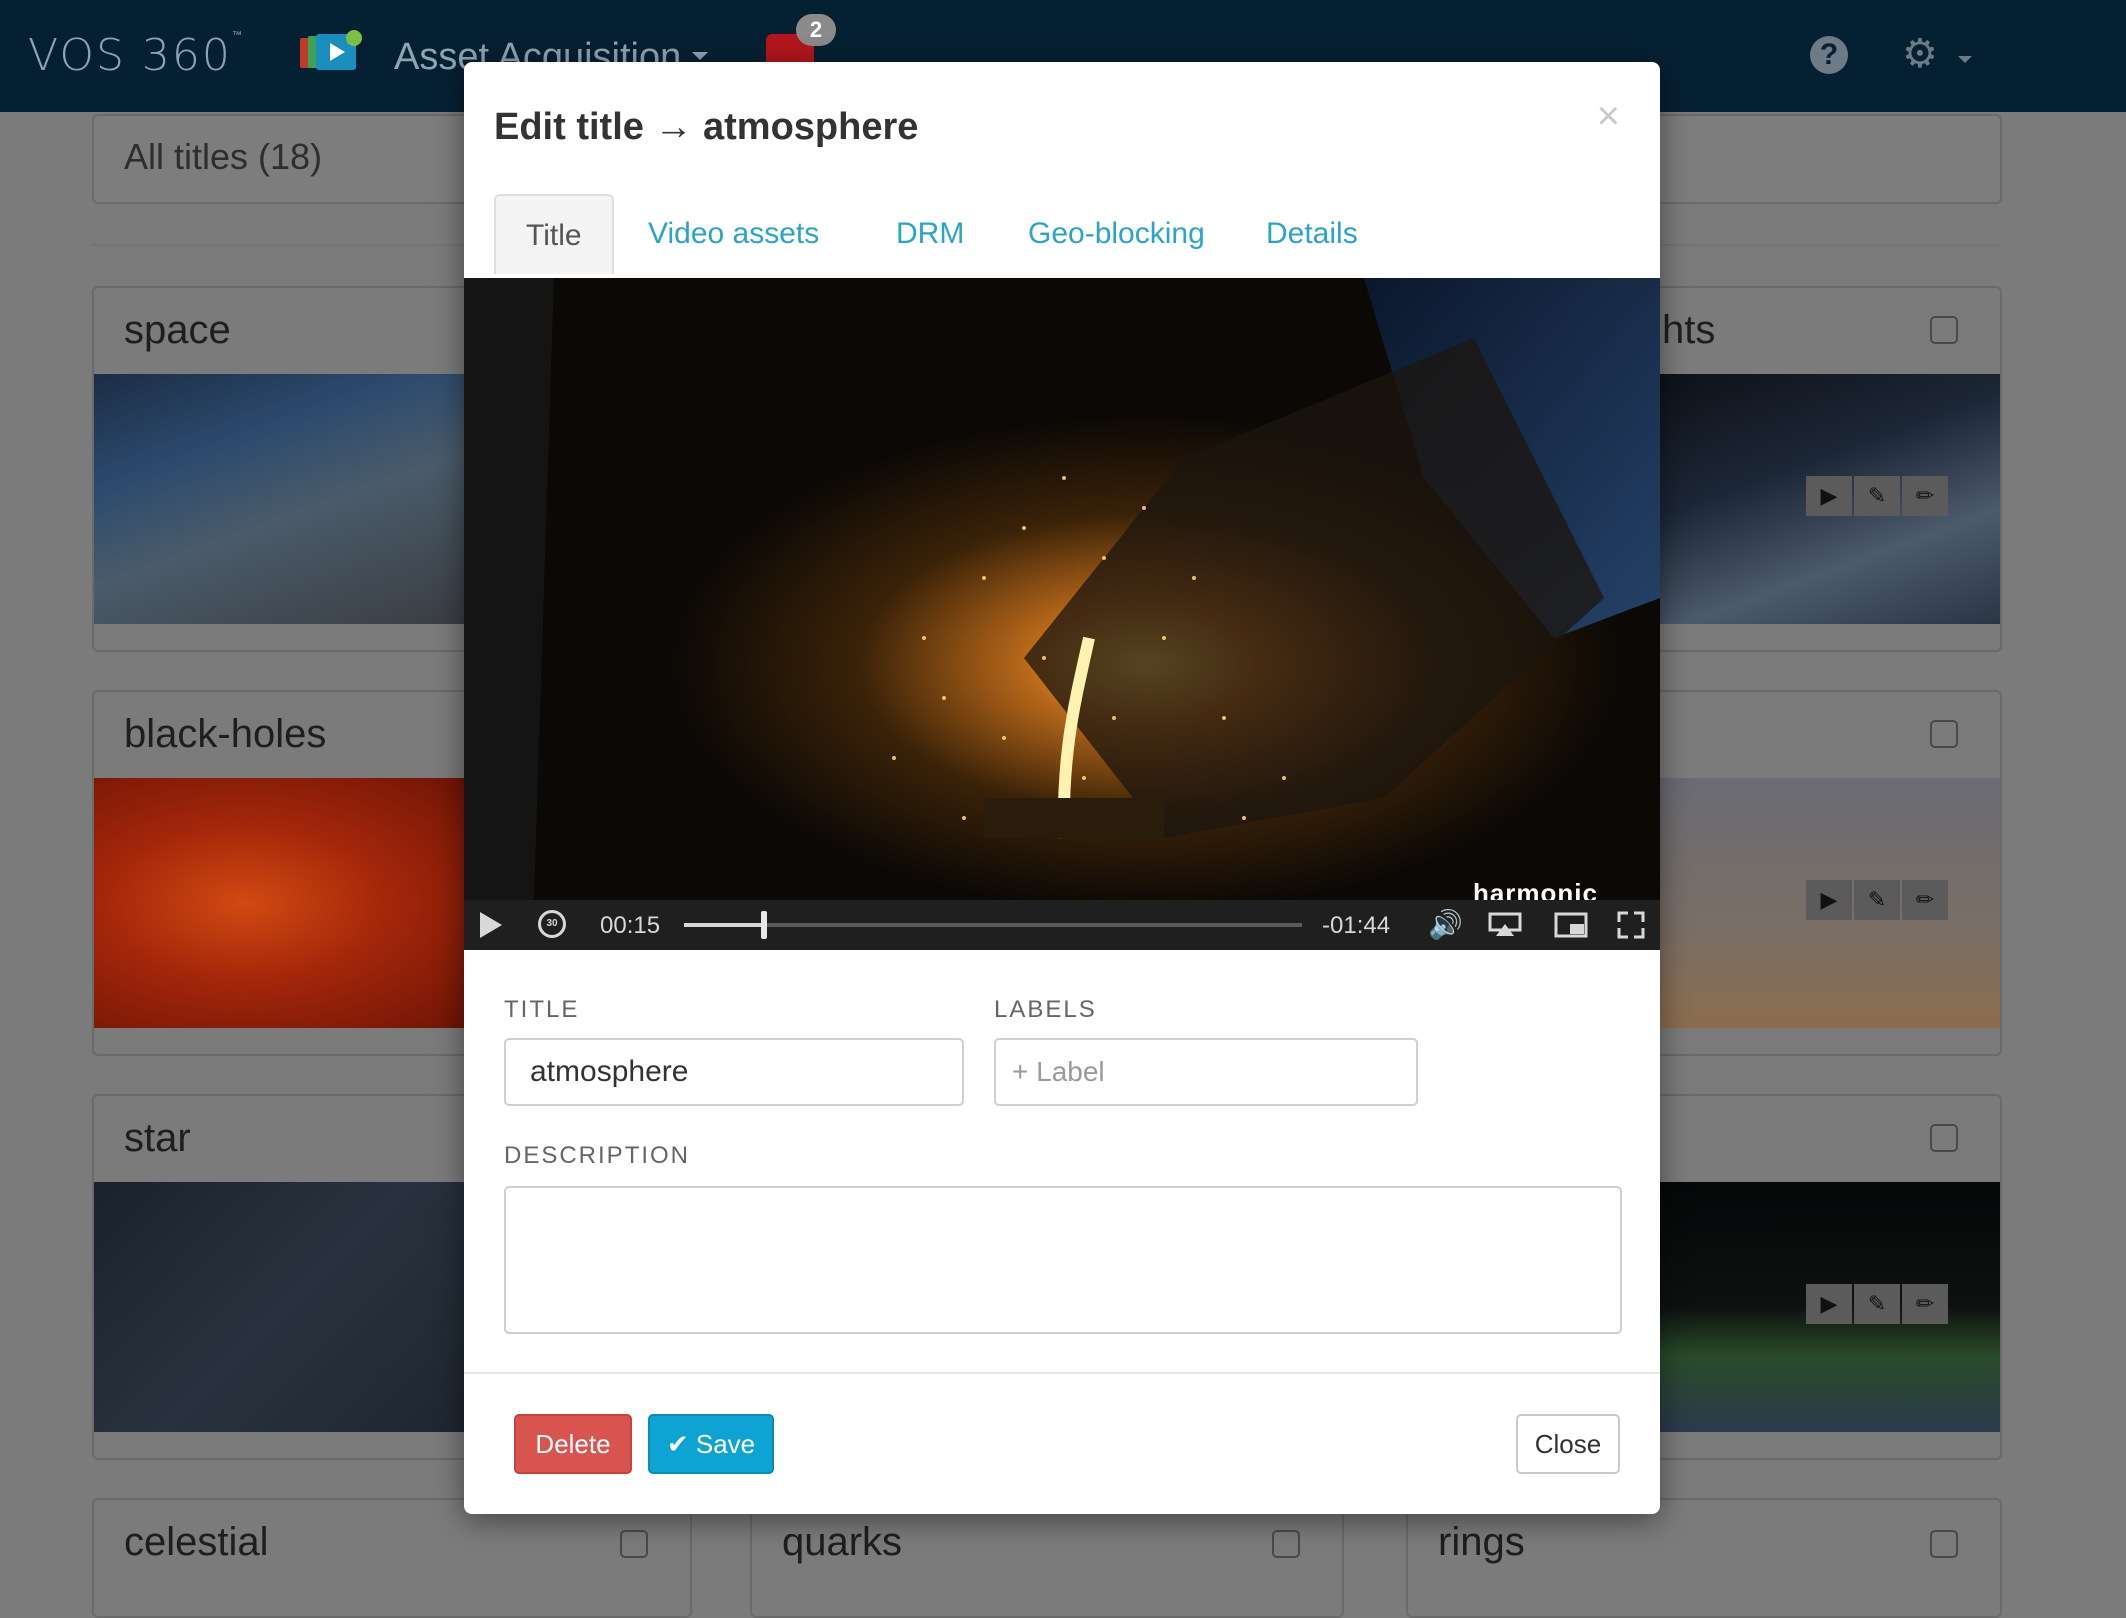 This screenshot has height=1618, width=2126. I want to click on description-field-label: DESCRIPTION, so click(597, 1155).